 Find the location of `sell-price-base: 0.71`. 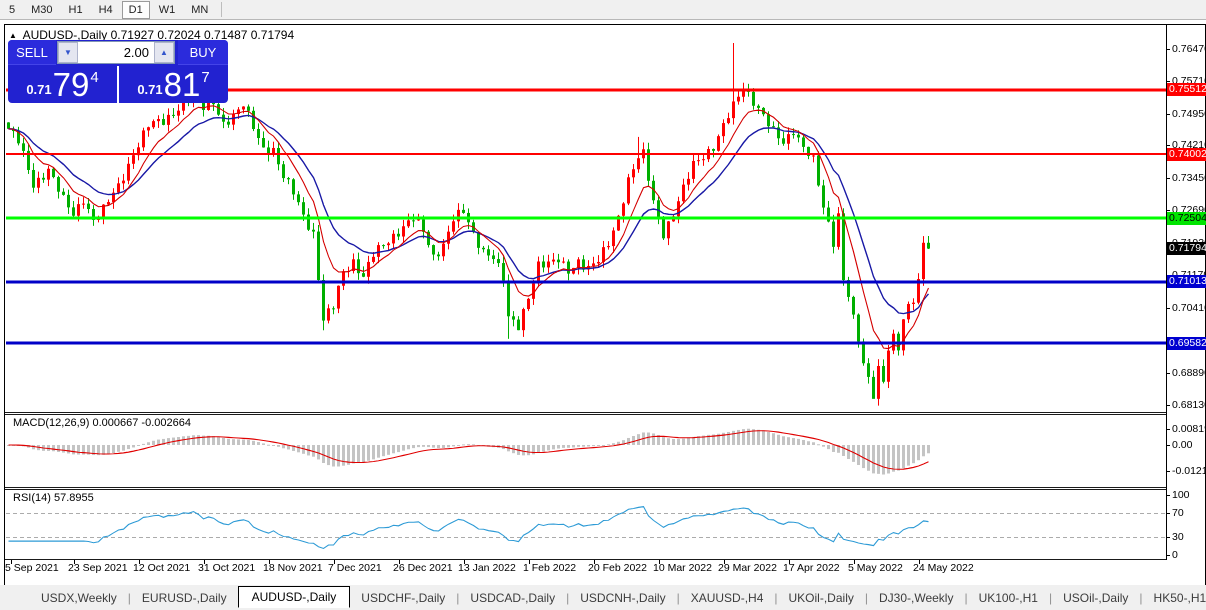

sell-price-base: 0.71 is located at coordinates (39, 89).